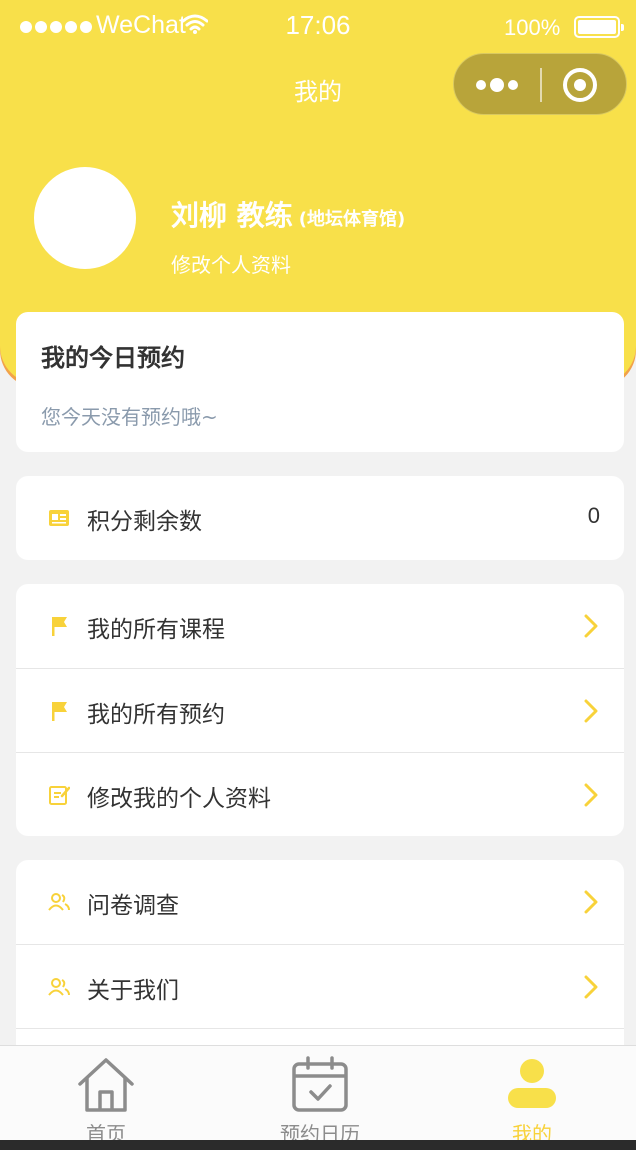 Image resolution: width=636 pixels, height=1150 pixels. What do you see at coordinates (133, 991) in the screenshot?
I see `menu-item-label: 关于我们` at bounding box center [133, 991].